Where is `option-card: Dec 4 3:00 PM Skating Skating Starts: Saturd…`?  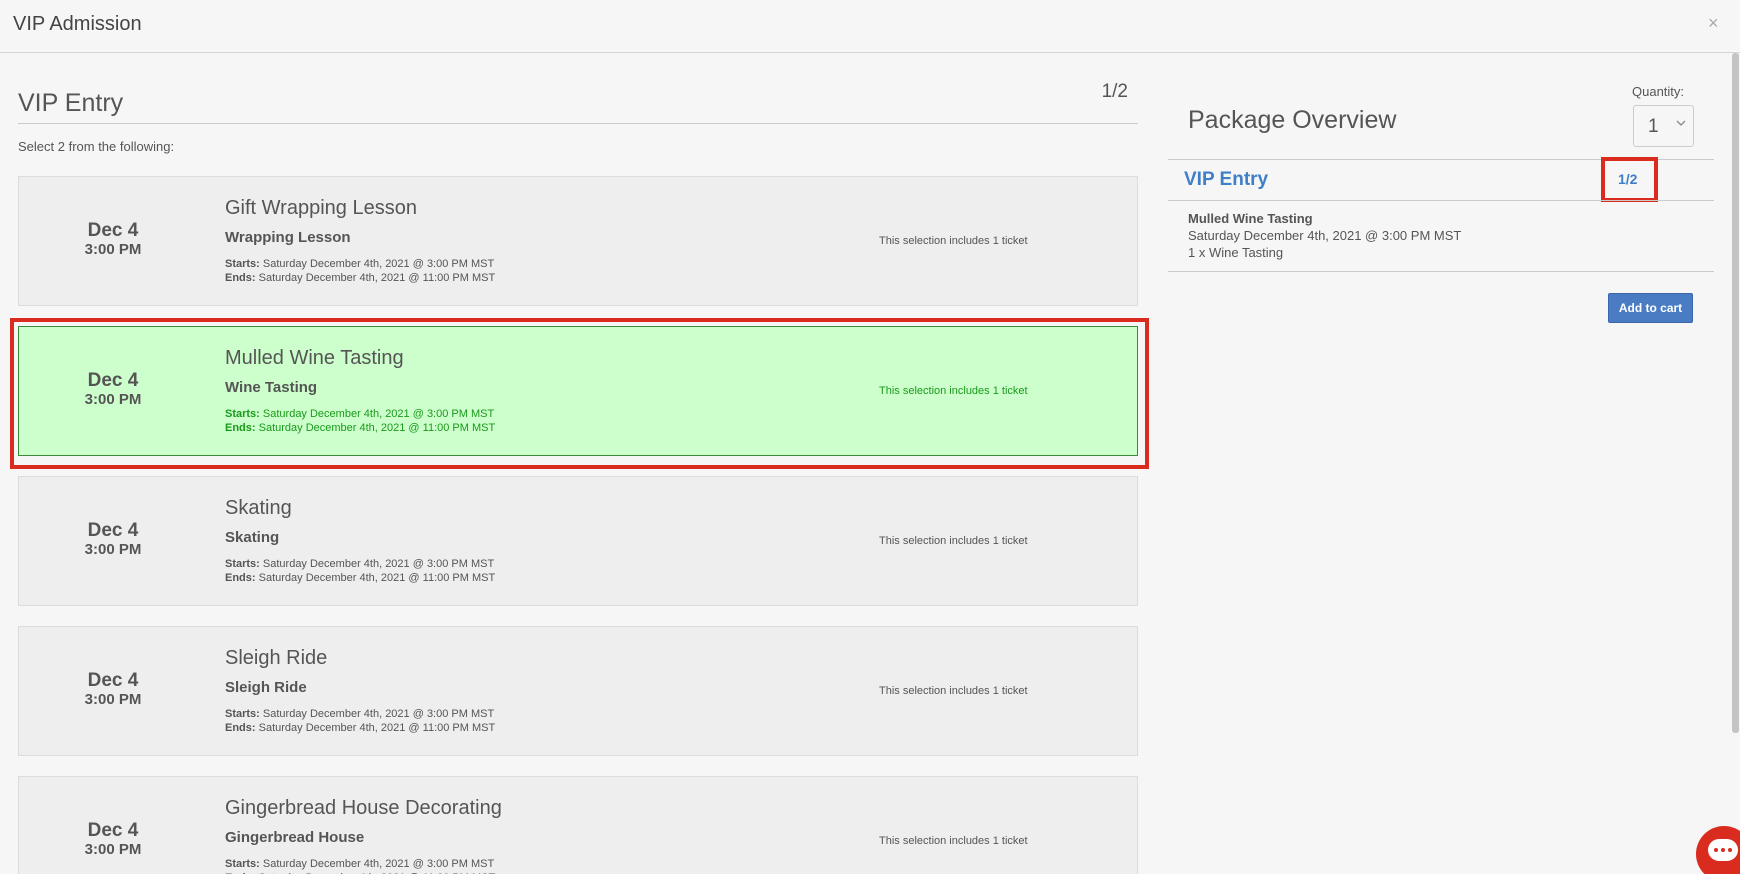 option-card: Dec 4 3:00 PM Skating Skating Starts: Saturd… is located at coordinates (578, 541).